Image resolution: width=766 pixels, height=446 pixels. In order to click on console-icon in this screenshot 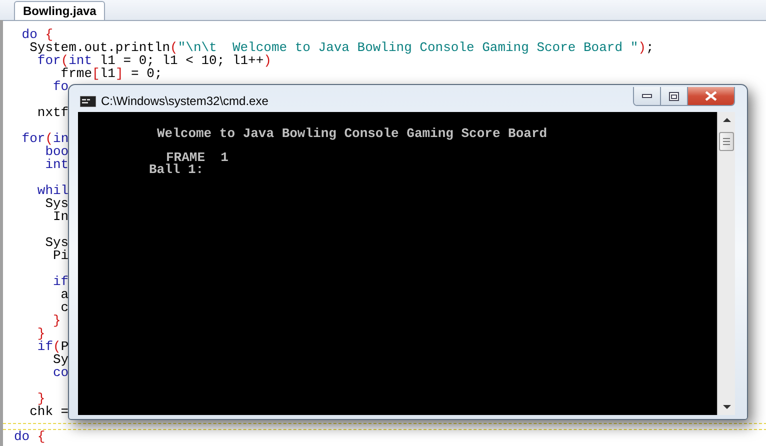, I will do `click(88, 101)`.